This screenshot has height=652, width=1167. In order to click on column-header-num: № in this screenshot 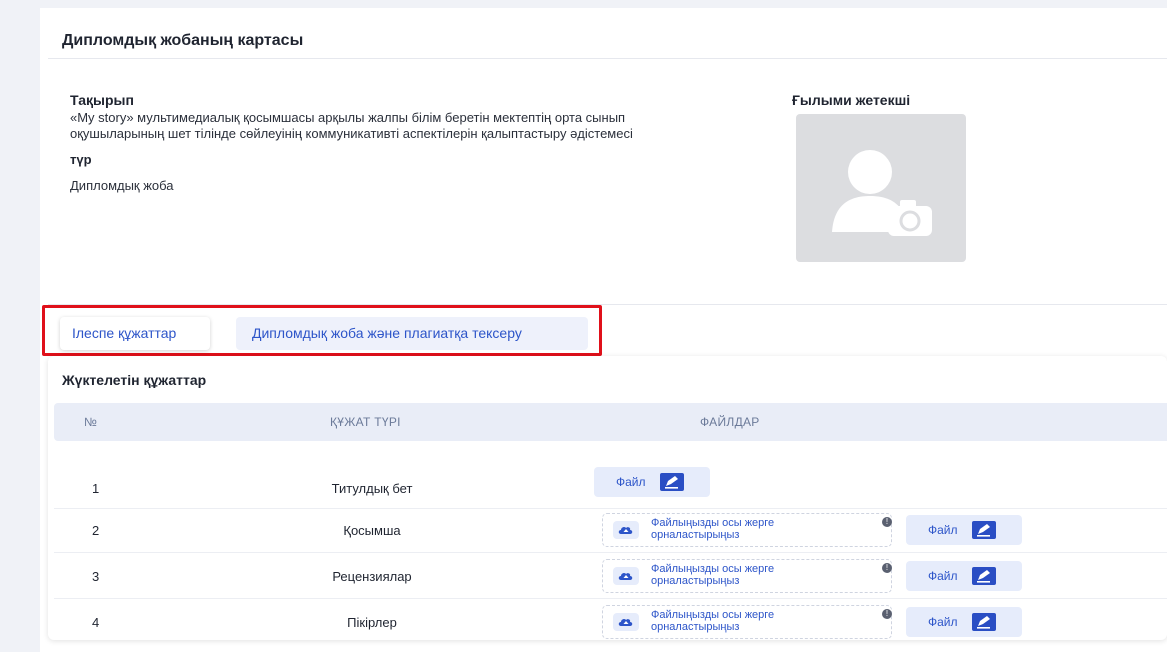, I will do `click(91, 422)`.